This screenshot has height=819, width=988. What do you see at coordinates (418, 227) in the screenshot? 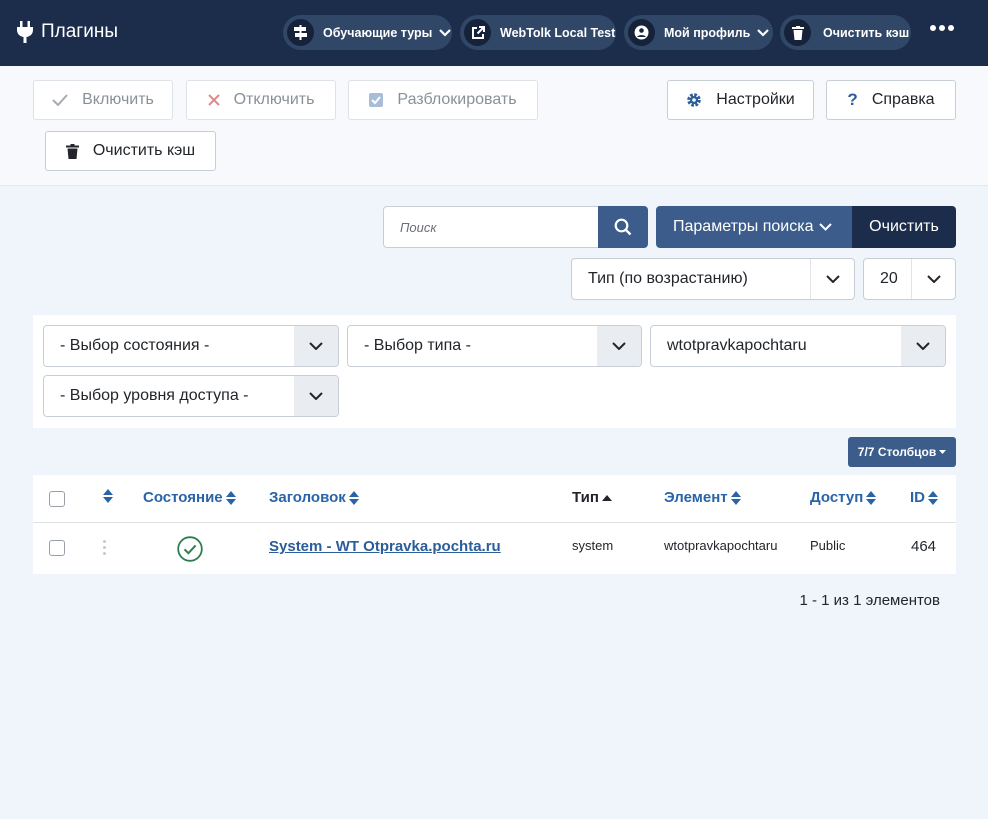
I see `search-placeholder: Поиск` at bounding box center [418, 227].